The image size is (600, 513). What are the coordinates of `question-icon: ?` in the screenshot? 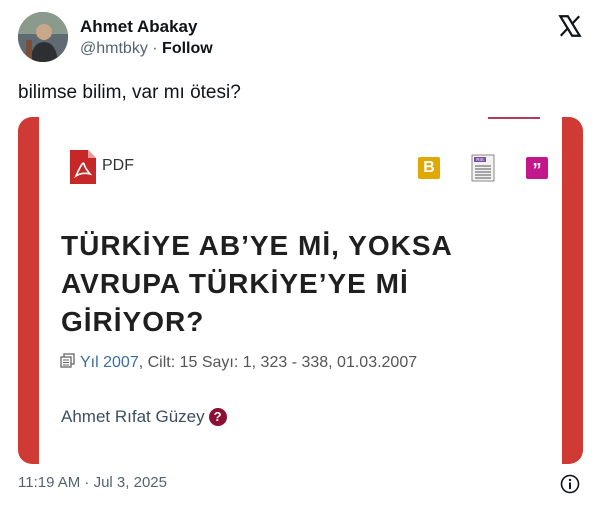 It's located at (217, 417).